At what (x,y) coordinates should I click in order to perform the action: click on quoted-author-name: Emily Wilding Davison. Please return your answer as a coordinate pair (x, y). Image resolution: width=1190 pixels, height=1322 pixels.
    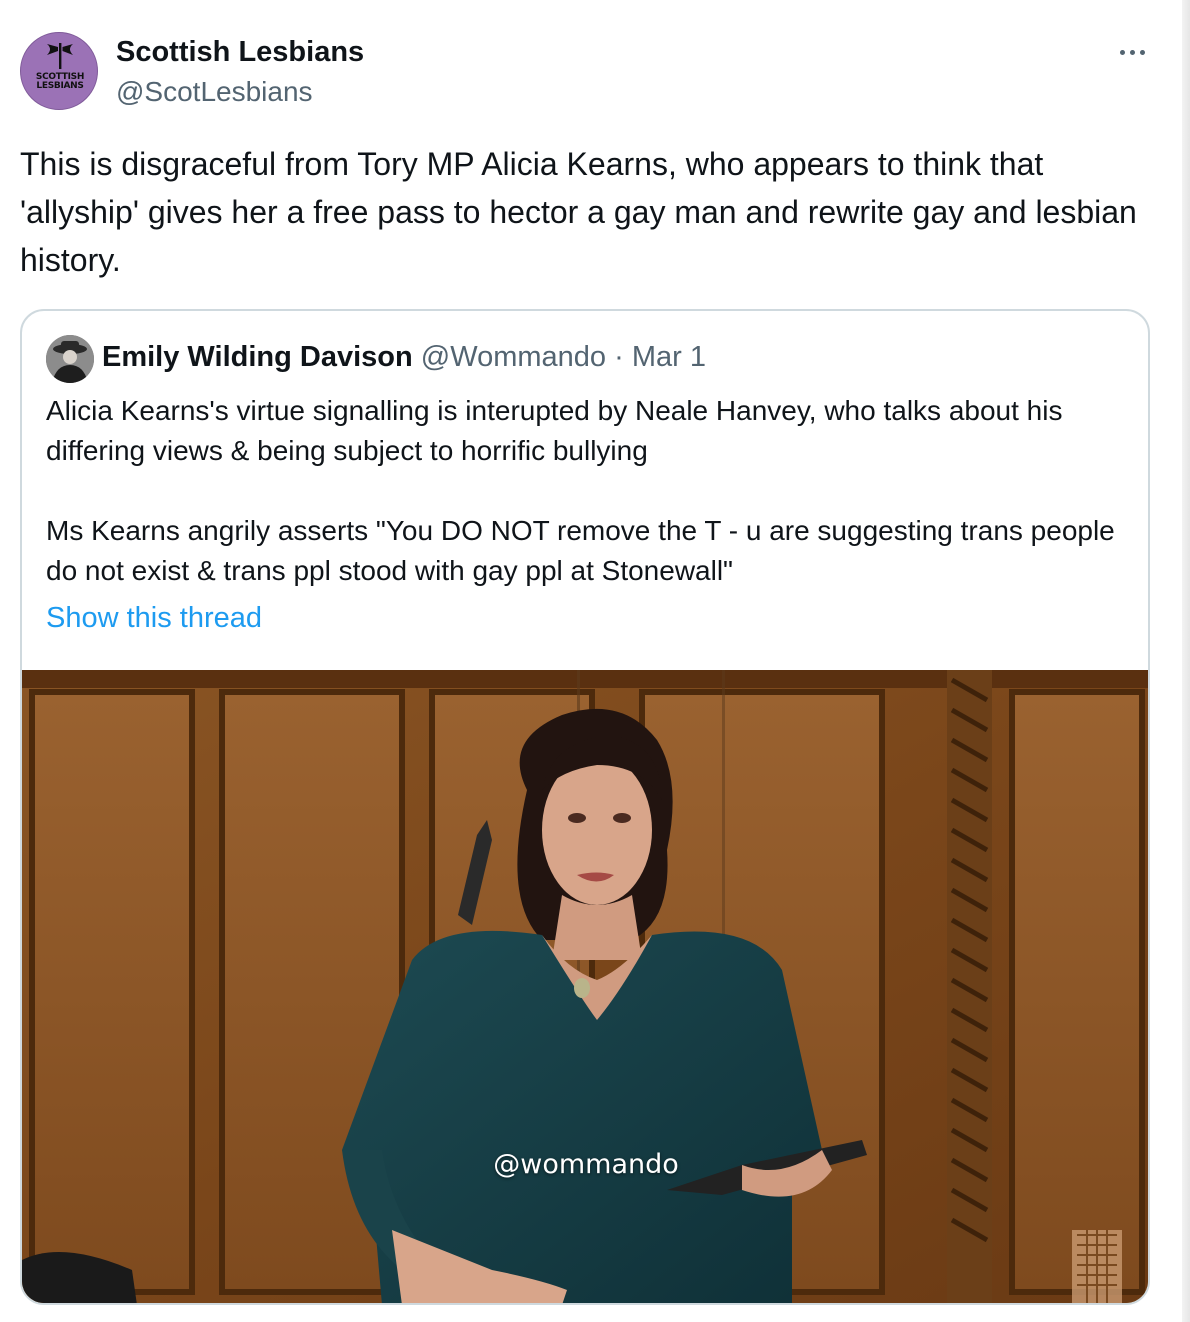
    Looking at the image, I should click on (257, 357).